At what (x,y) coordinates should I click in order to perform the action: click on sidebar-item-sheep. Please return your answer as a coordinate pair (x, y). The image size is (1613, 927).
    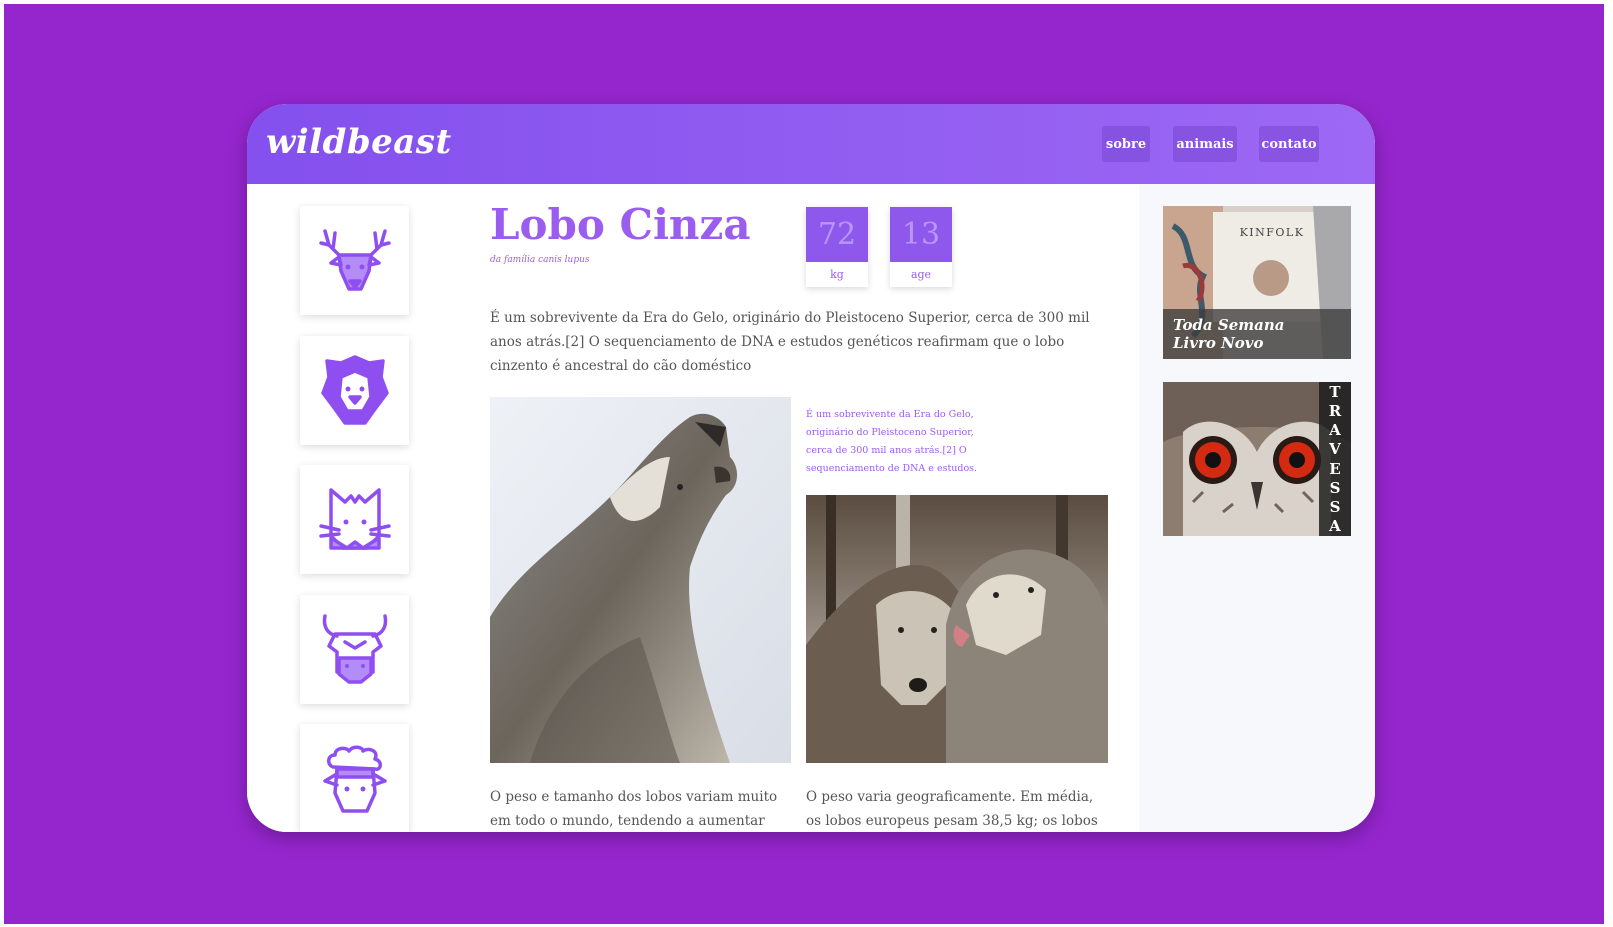
    Looking at the image, I should click on (354, 778).